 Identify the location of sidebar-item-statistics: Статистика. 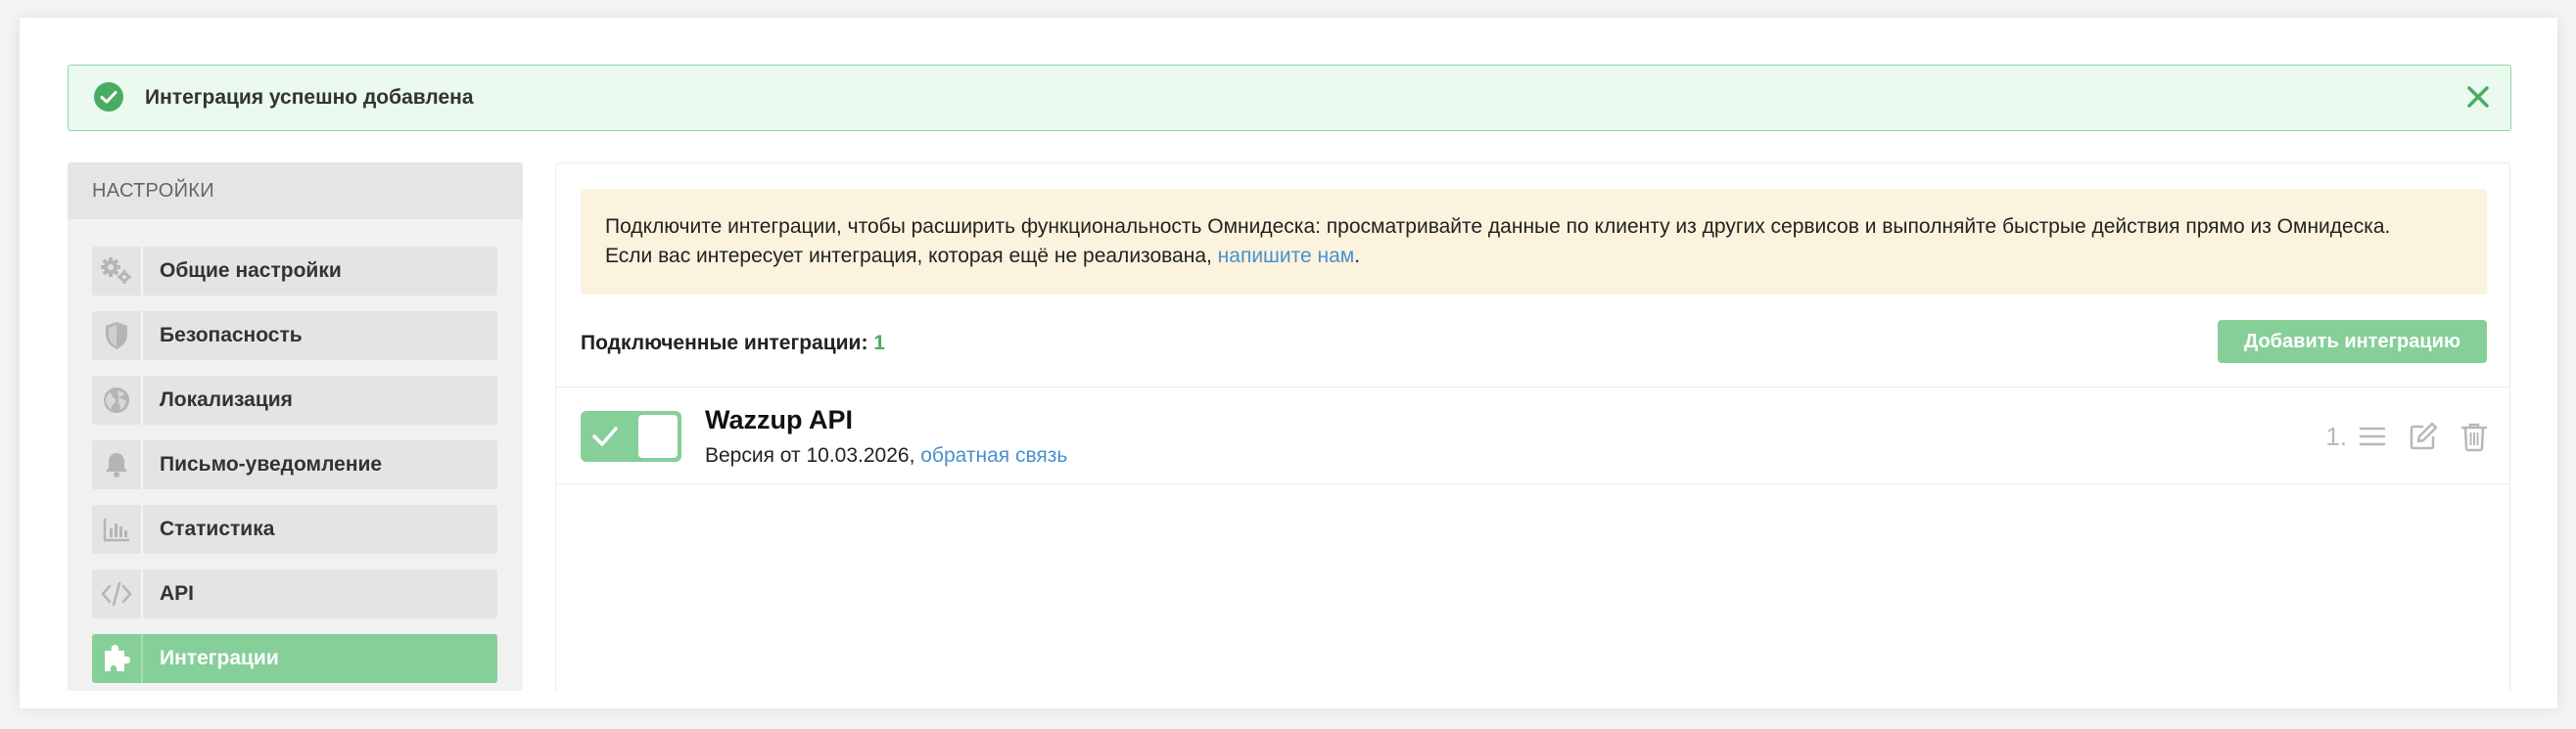
(294, 529).